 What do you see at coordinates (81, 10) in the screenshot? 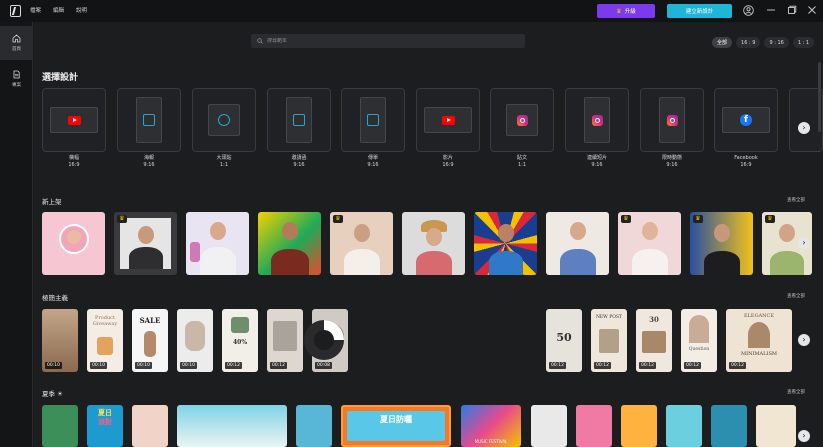
I see `menu-help: 說明` at bounding box center [81, 10].